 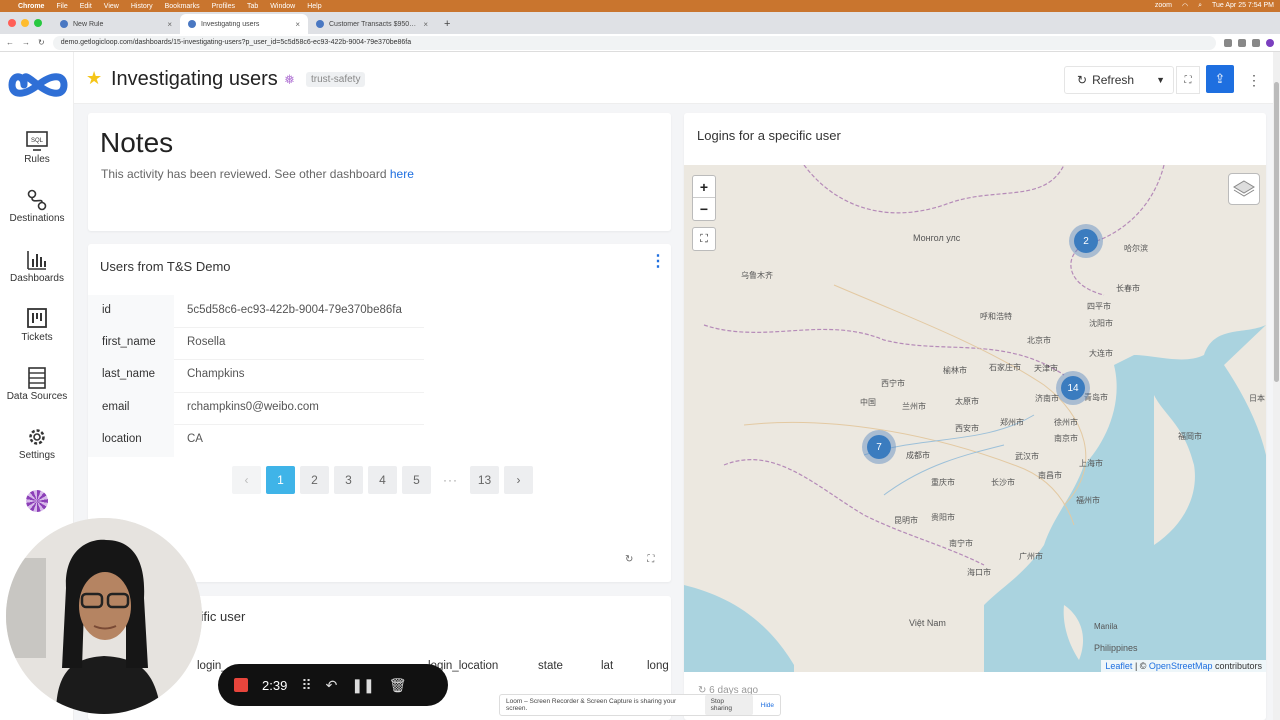 What do you see at coordinates (879, 447) in the screenshot?
I see `marker-cluster: 7` at bounding box center [879, 447].